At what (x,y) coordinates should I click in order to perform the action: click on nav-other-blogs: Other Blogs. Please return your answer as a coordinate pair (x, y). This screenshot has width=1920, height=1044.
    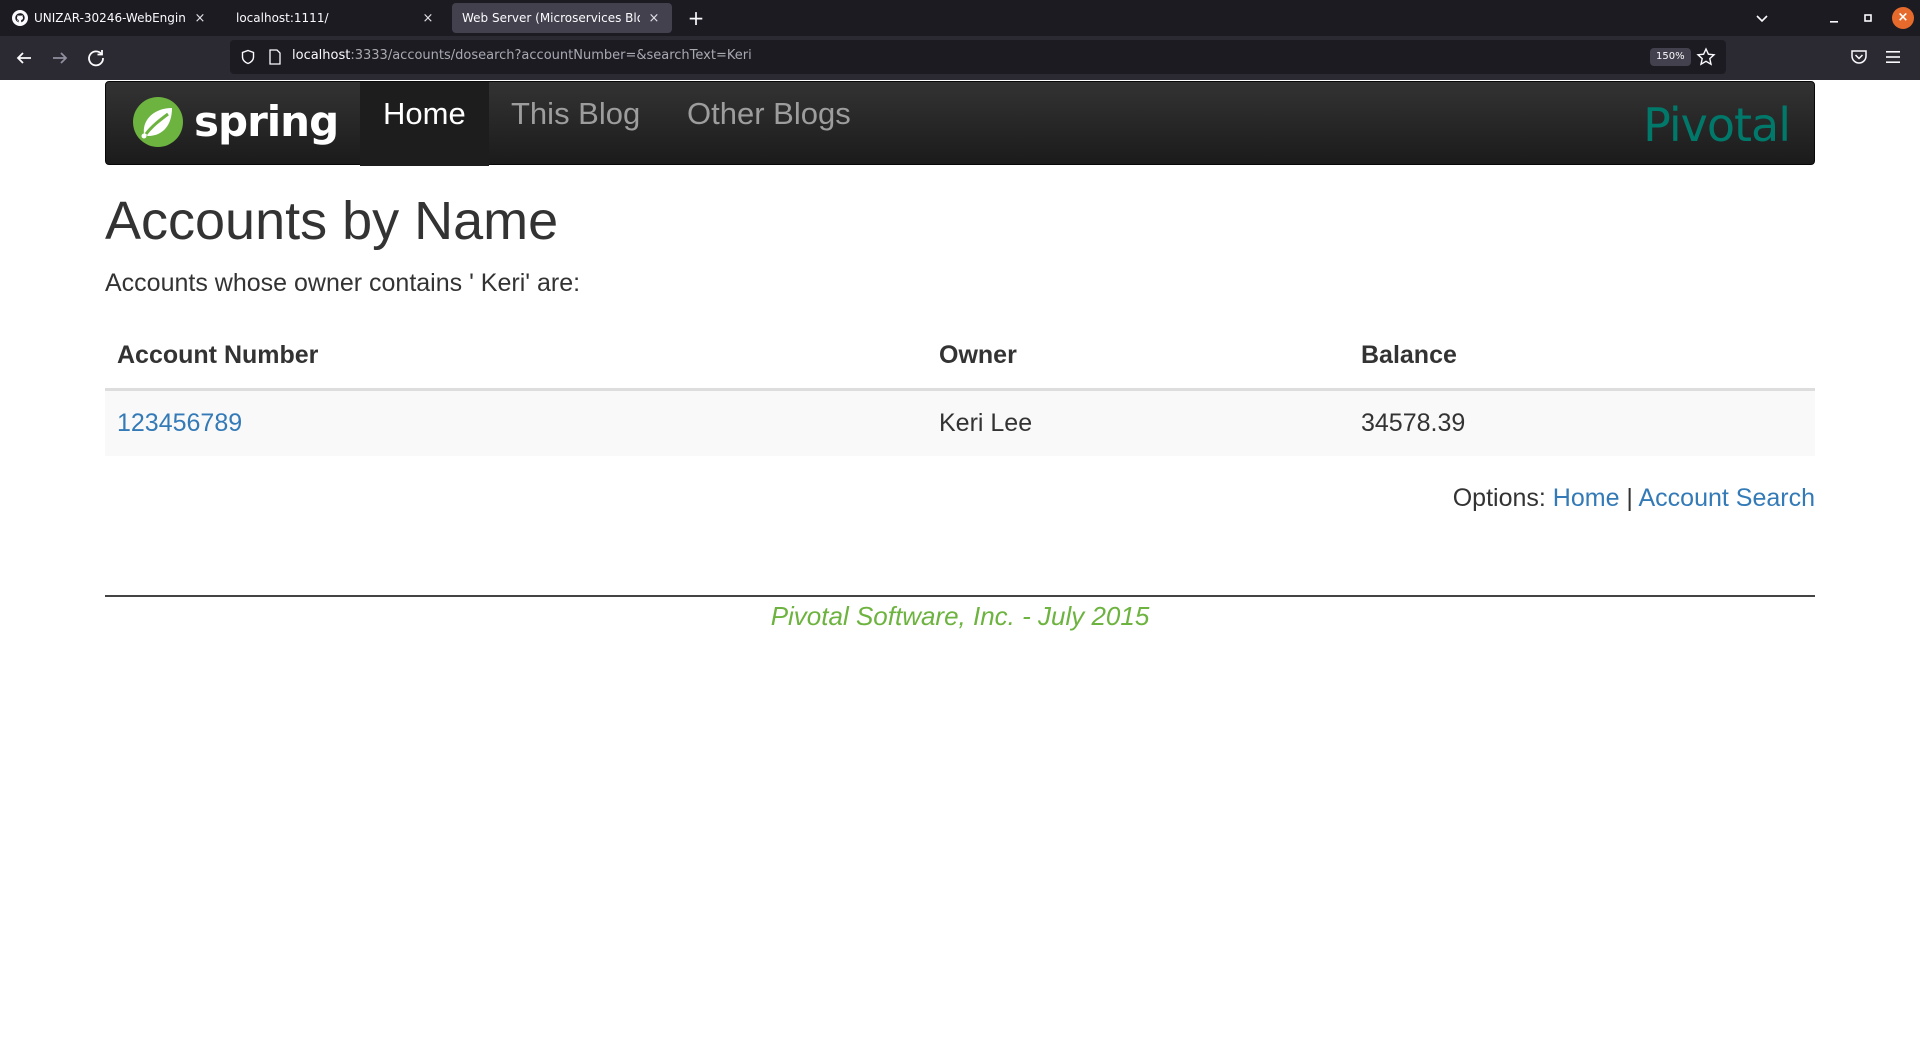
    Looking at the image, I should click on (769, 124).